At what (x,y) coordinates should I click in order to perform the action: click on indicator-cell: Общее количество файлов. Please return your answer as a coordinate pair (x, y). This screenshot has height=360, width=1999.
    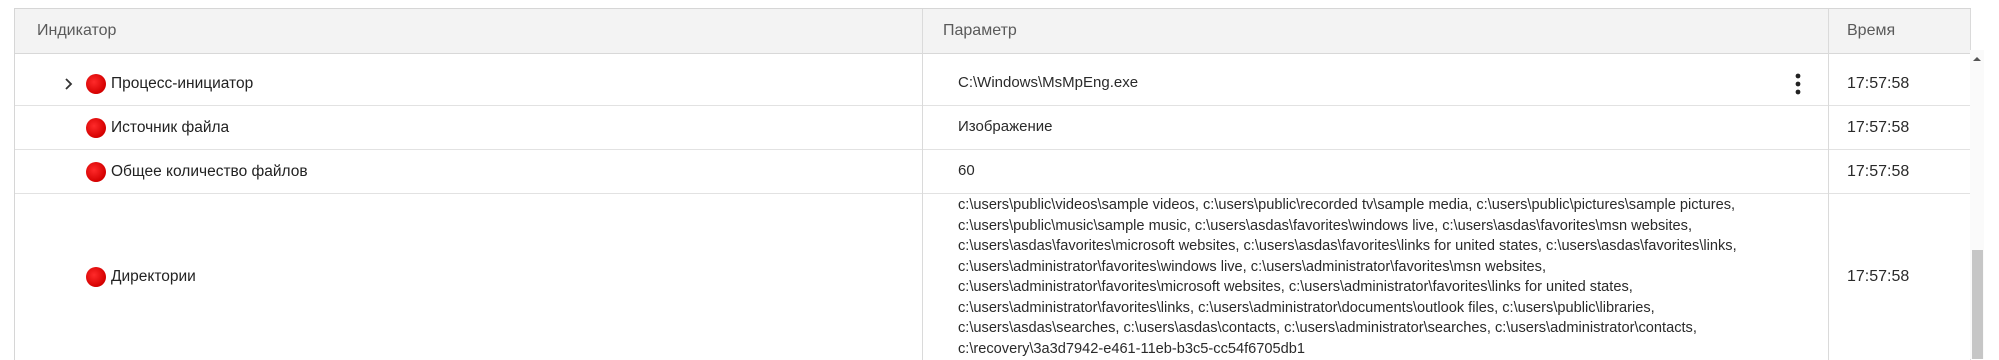
    Looking at the image, I should click on (467, 171).